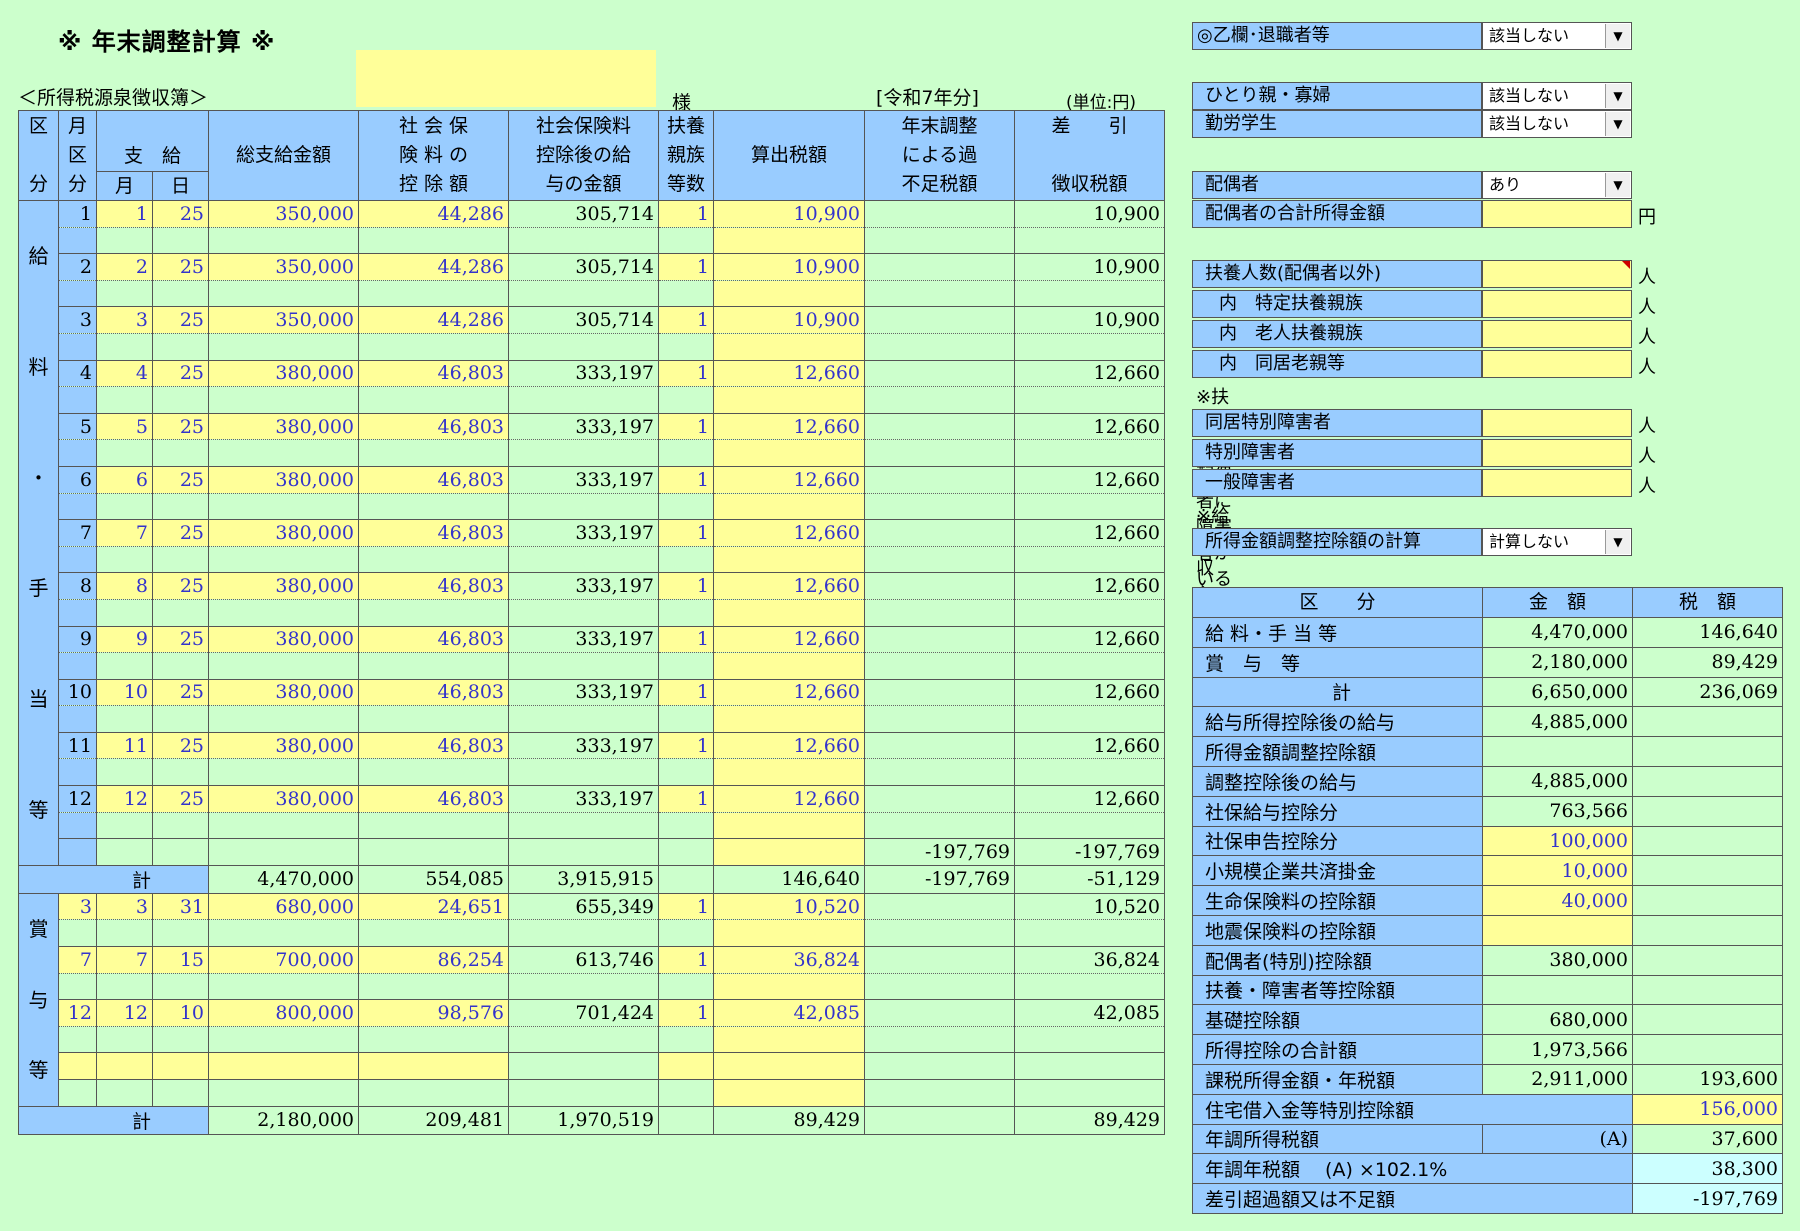 The image size is (1800, 1231). I want to click on student-select: 該当しない ▼, so click(1557, 124).